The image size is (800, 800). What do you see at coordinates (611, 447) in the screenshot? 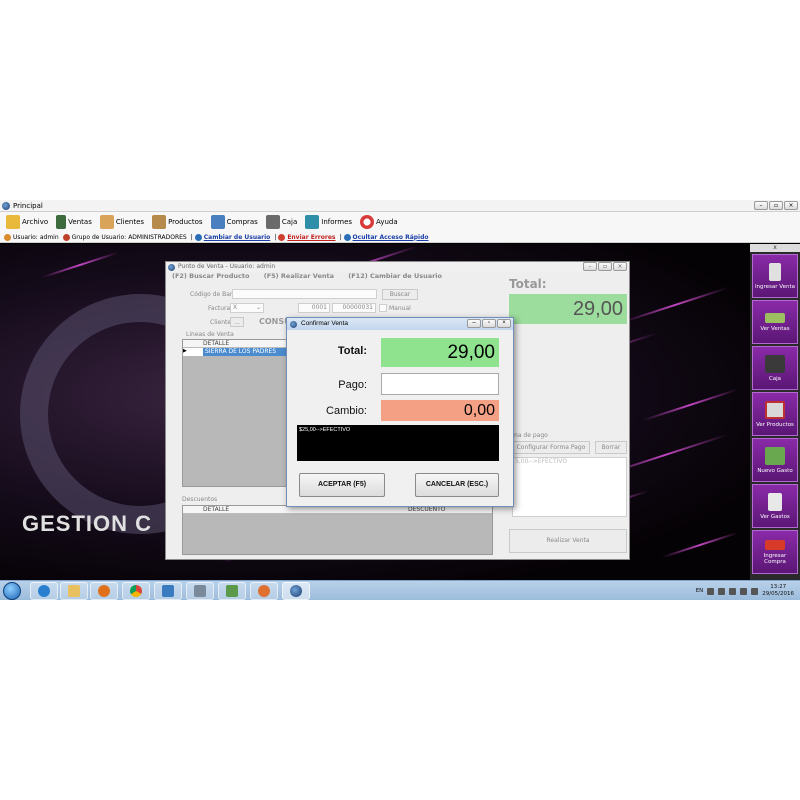
I see `delete-payment-button: Borrar` at bounding box center [611, 447].